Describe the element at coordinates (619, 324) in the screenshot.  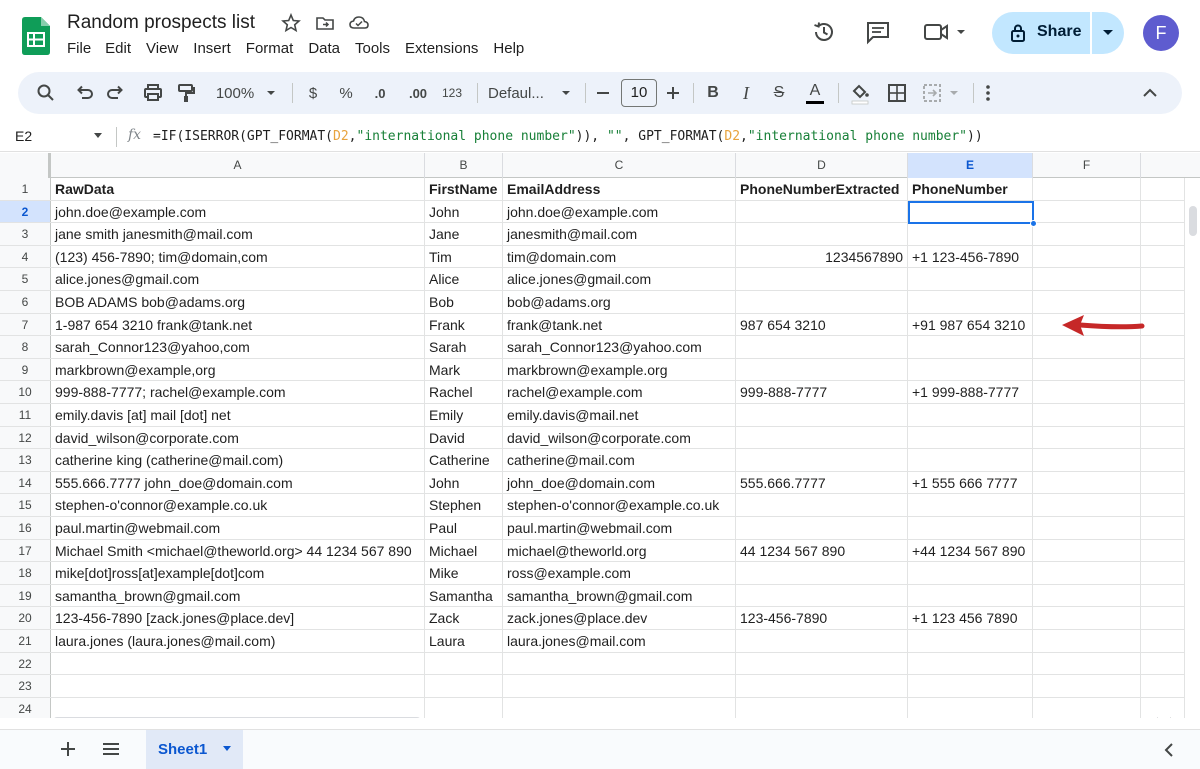
I see `cell-c7: frank@tank.net` at that location.